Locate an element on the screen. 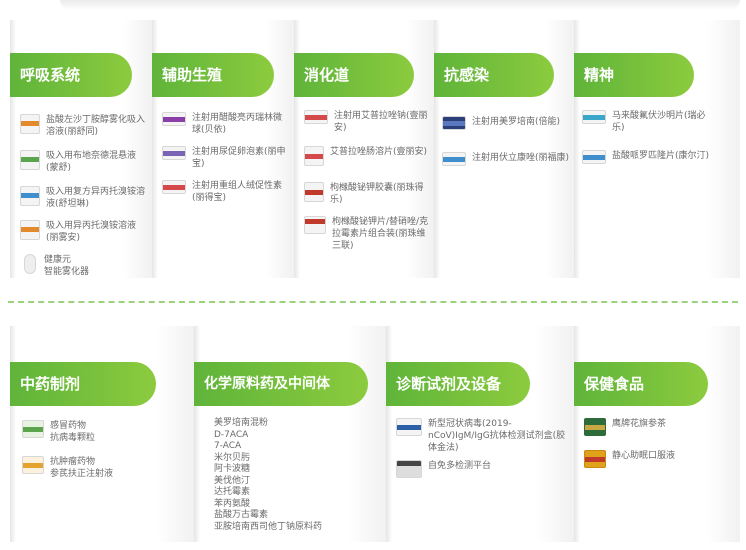 The height and width of the screenshot is (550, 746). product-item: 盐酸左沙丁胺醇雾化吸入溶液(丽舒同) is located at coordinates (84, 126).